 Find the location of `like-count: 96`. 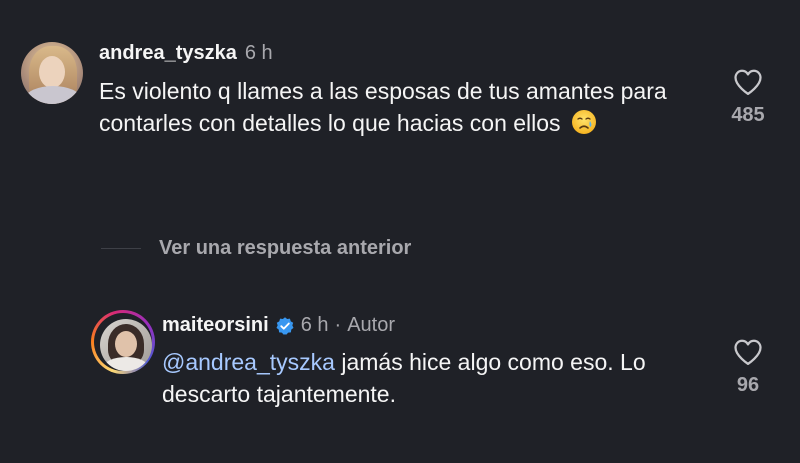

like-count: 96 is located at coordinates (748, 385).